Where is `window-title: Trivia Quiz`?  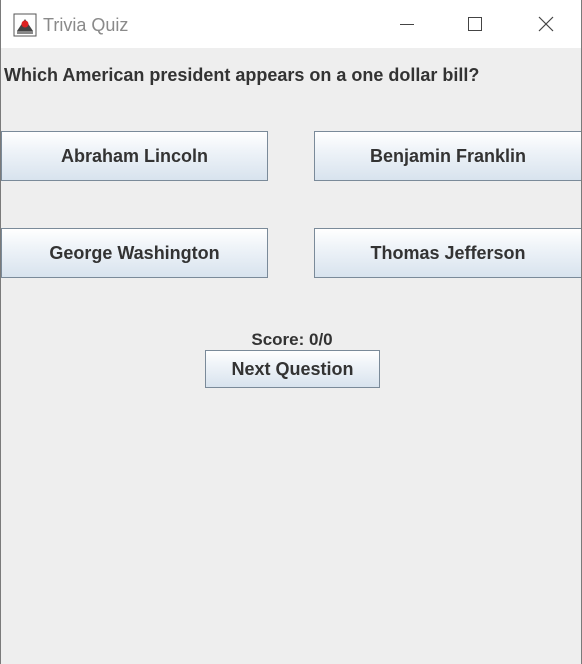 window-title: Trivia Quiz is located at coordinates (86, 25).